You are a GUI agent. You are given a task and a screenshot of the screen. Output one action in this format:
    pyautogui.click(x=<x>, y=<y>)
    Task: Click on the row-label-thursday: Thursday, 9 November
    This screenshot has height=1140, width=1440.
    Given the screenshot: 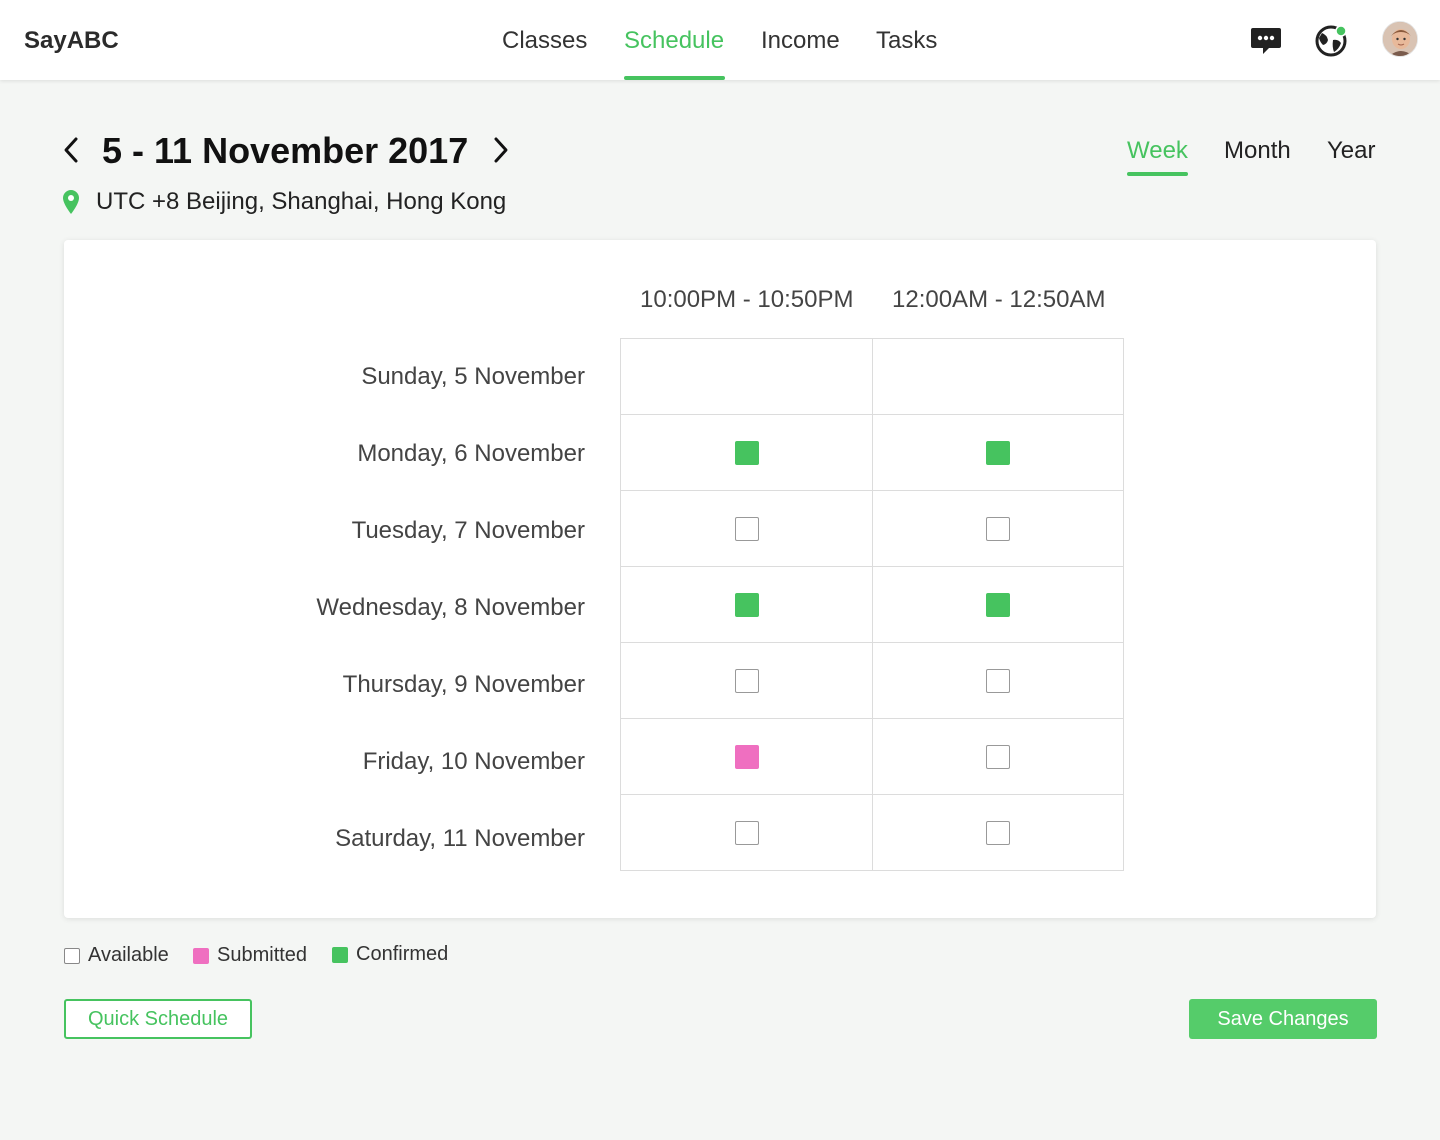 What is the action you would take?
    pyautogui.click(x=463, y=684)
    